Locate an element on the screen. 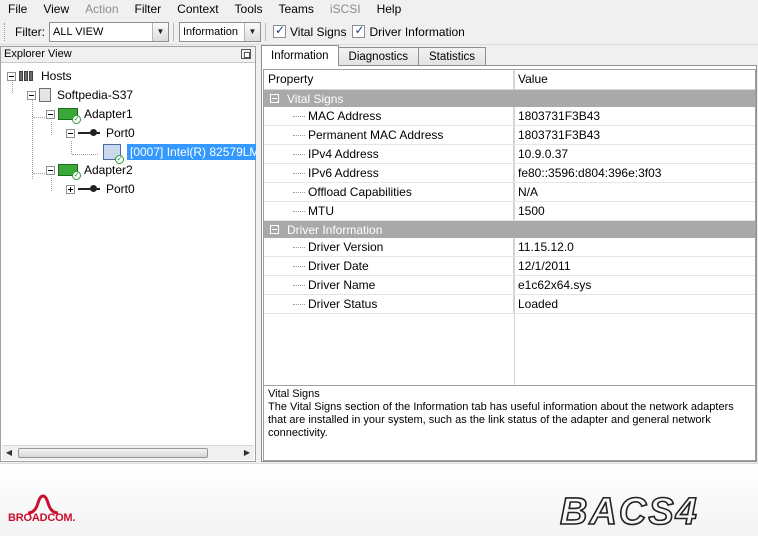 This screenshot has height=536, width=758. tree-node-host: Softpedia-S37 is located at coordinates (80, 95).